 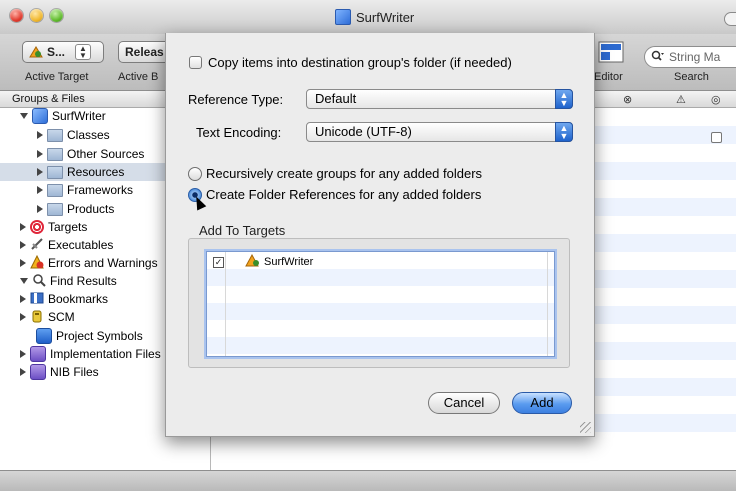 I want to click on sidebar-item-implementation-files: Implementation Files, so click(x=90, y=354).